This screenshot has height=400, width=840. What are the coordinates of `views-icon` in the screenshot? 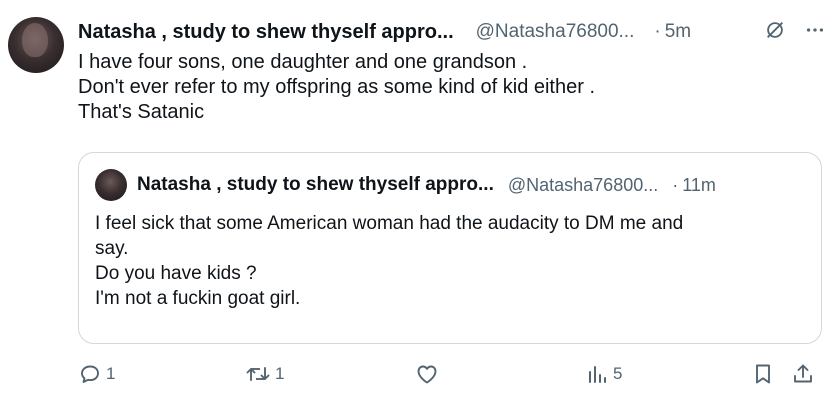 It's located at (597, 374).